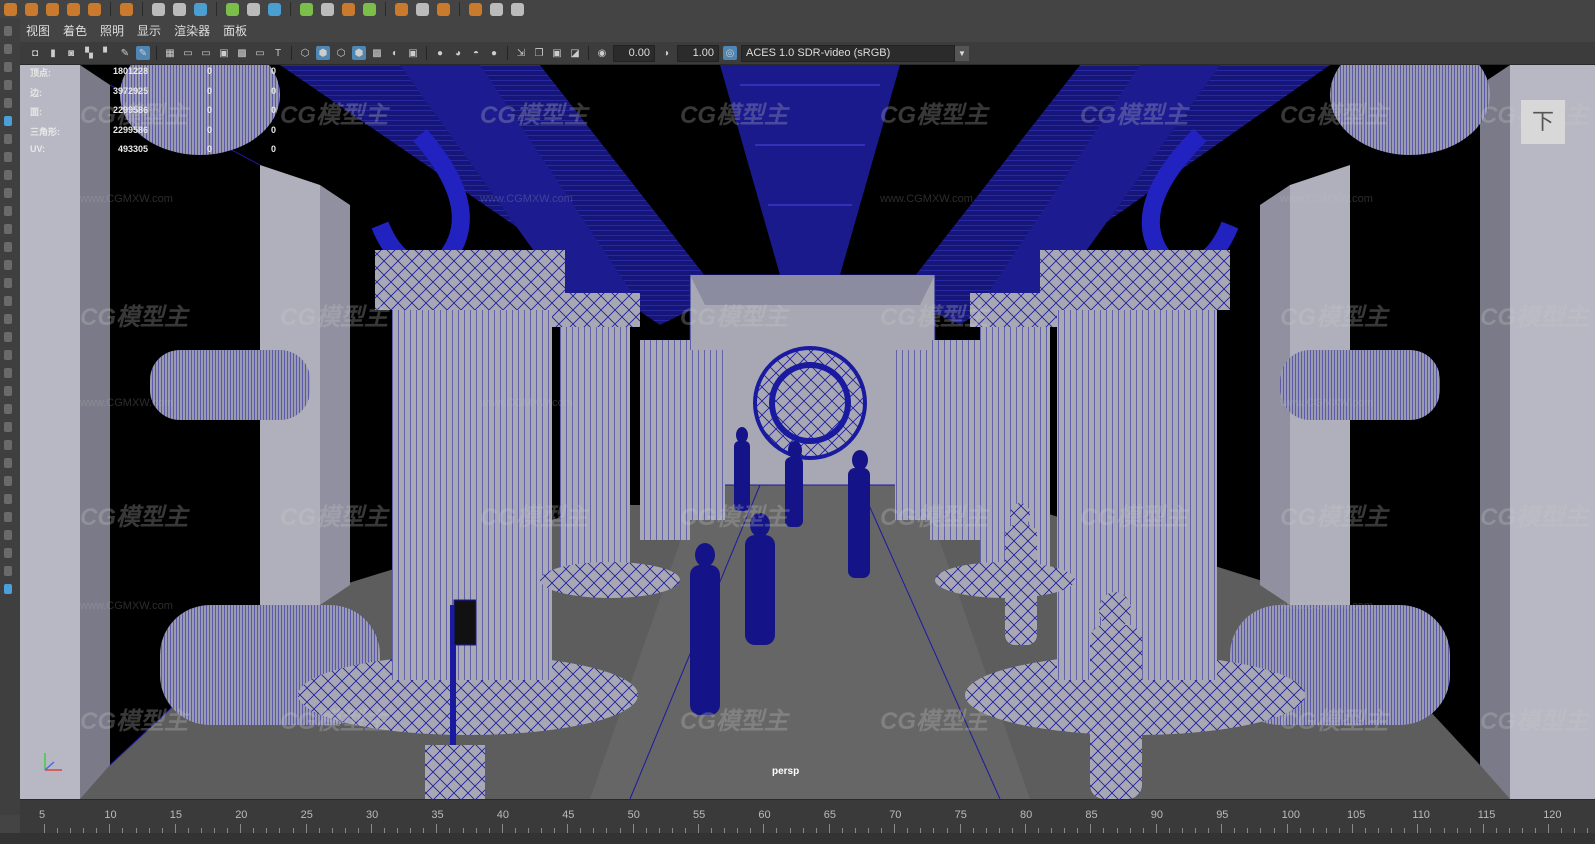 Image resolution: width=1595 pixels, height=844 pixels. I want to click on image-plane-icon: ▘, so click(107, 53).